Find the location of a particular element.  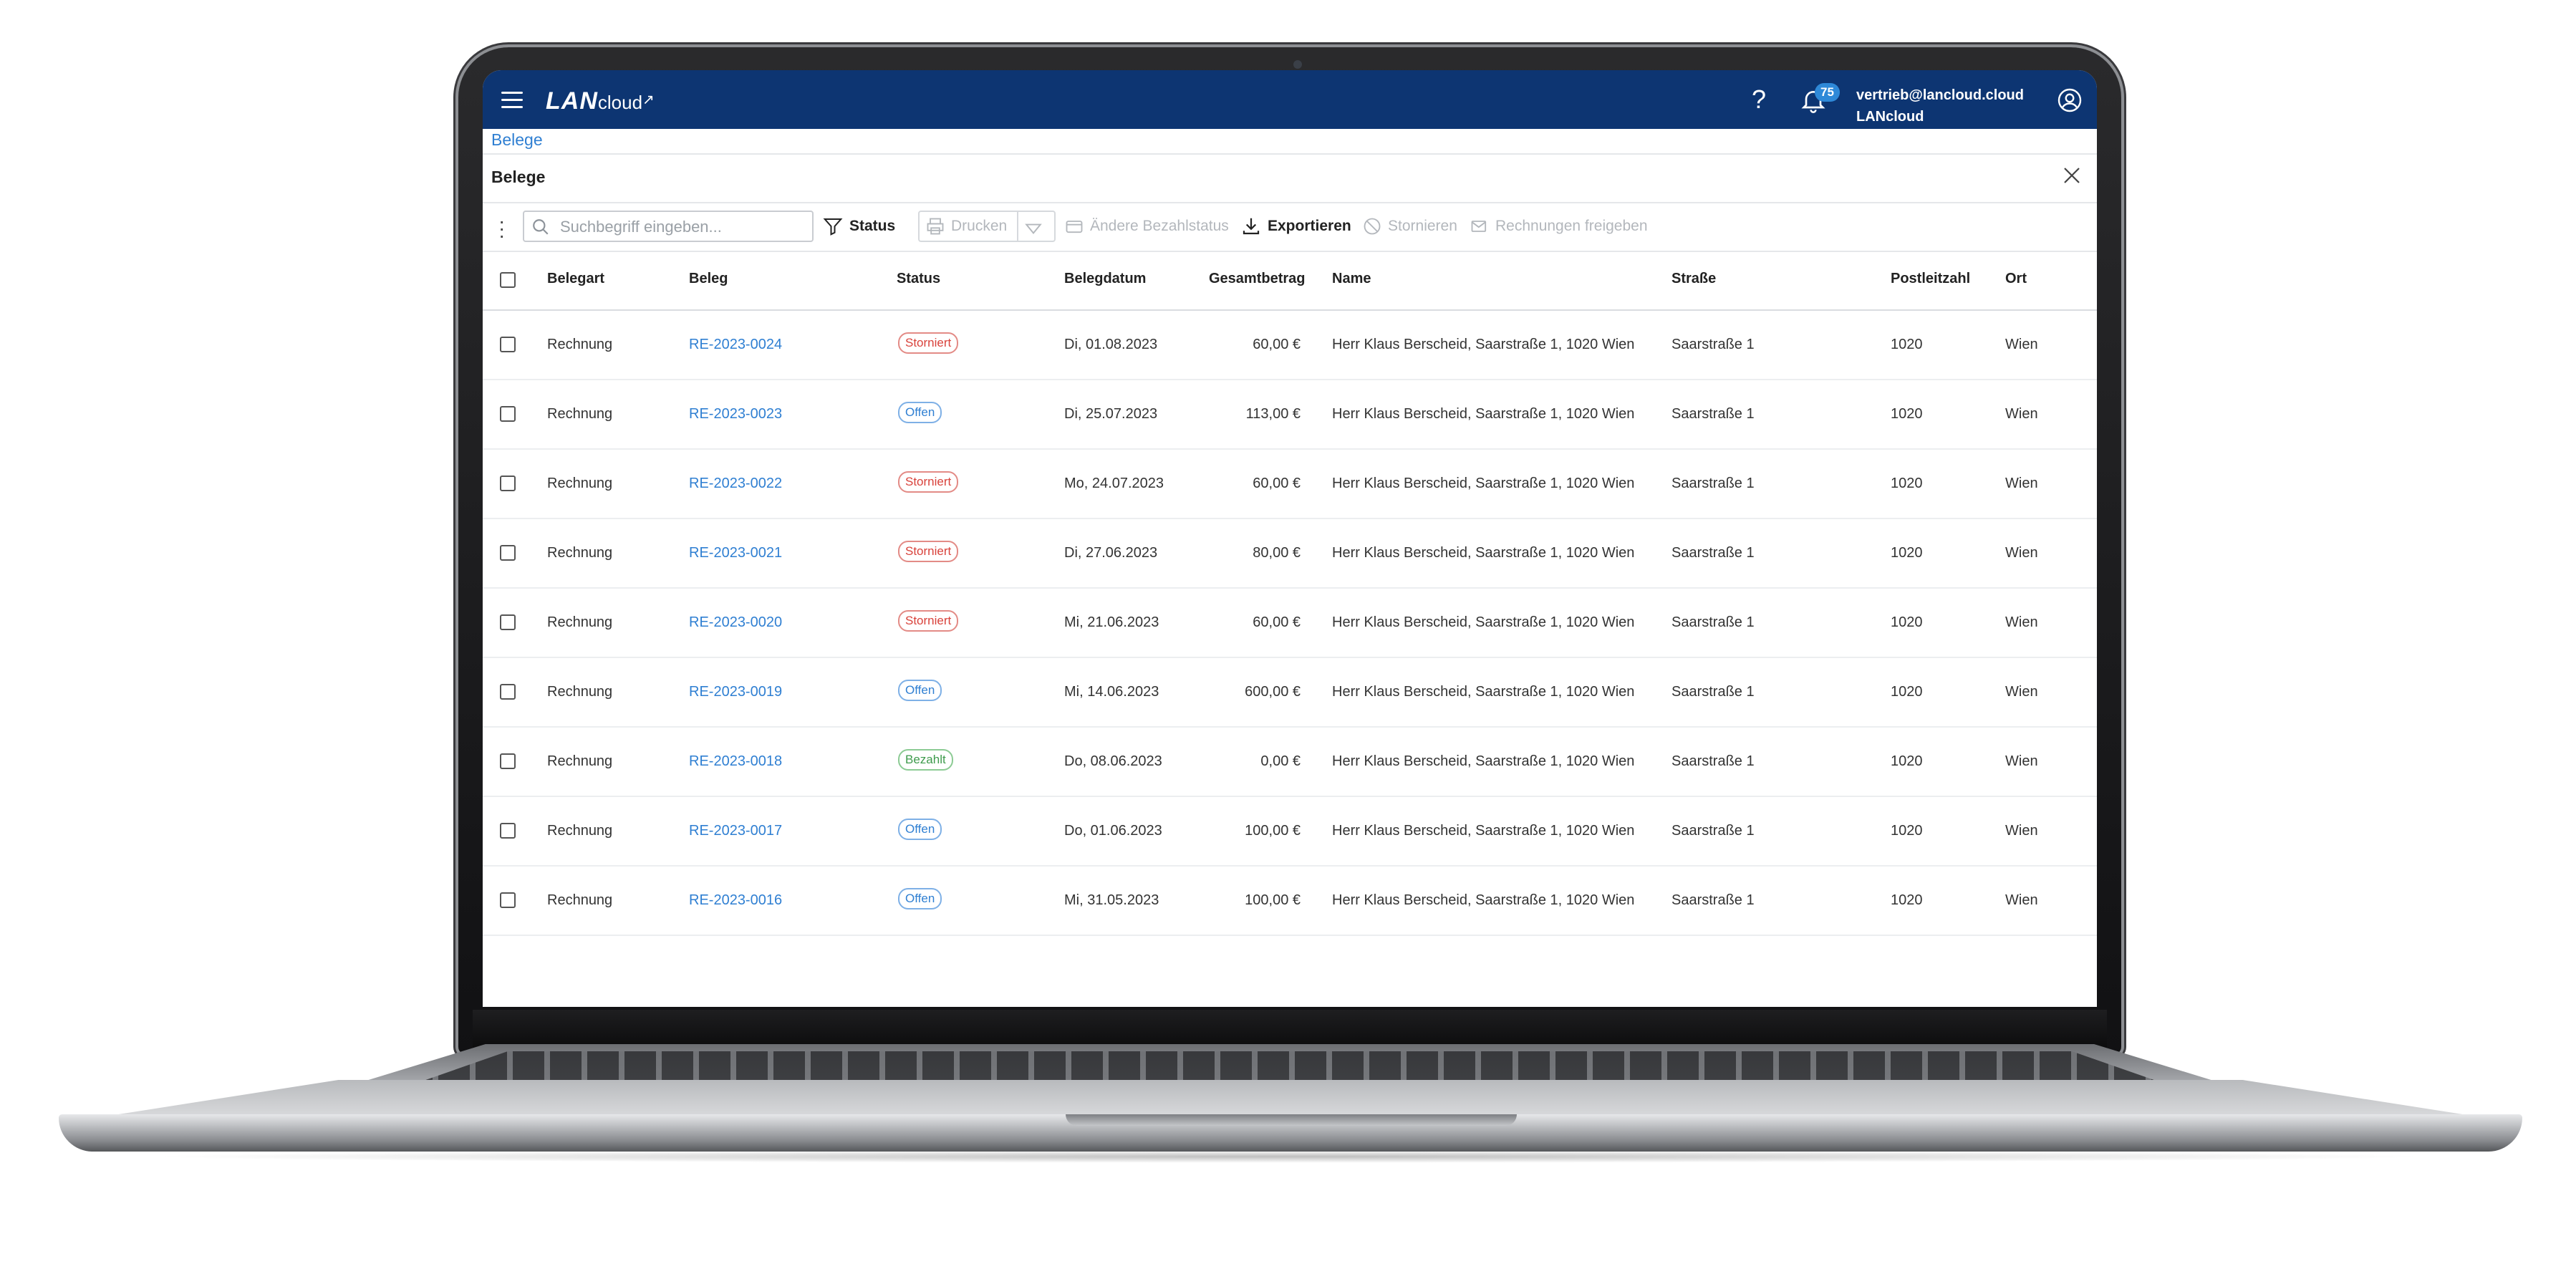

change-payment-status-button: Ändere Bezahlstatus is located at coordinates (1146, 226).